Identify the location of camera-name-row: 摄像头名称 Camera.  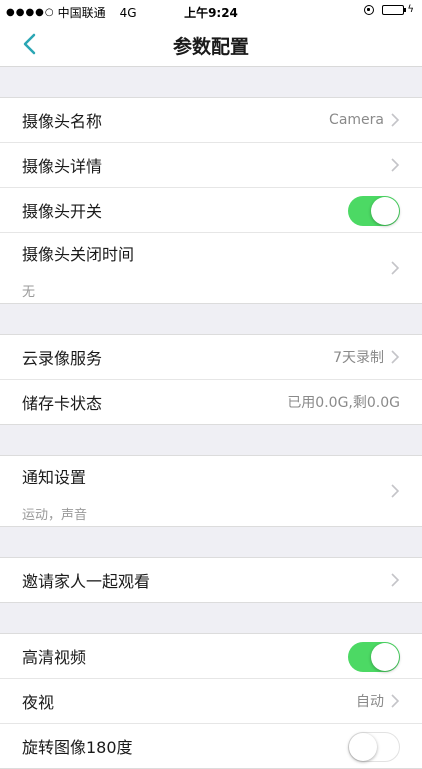
(211, 120).